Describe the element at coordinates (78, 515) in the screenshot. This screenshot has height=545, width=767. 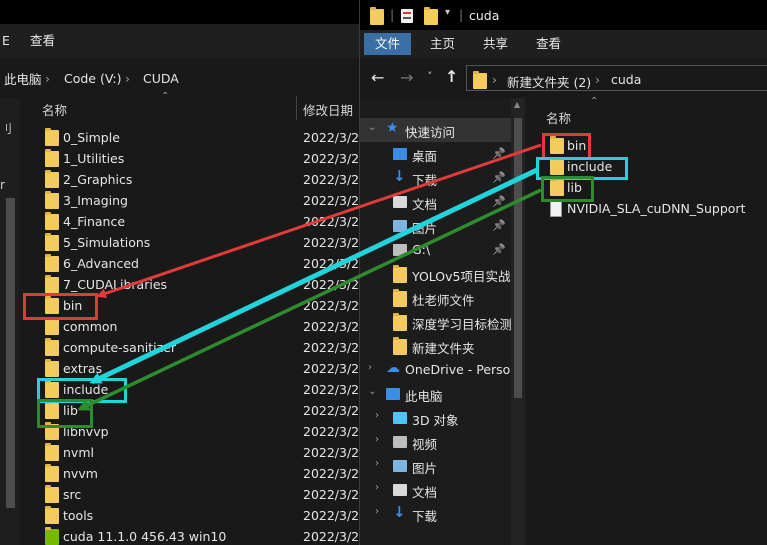
I see `file-name: tools` at that location.